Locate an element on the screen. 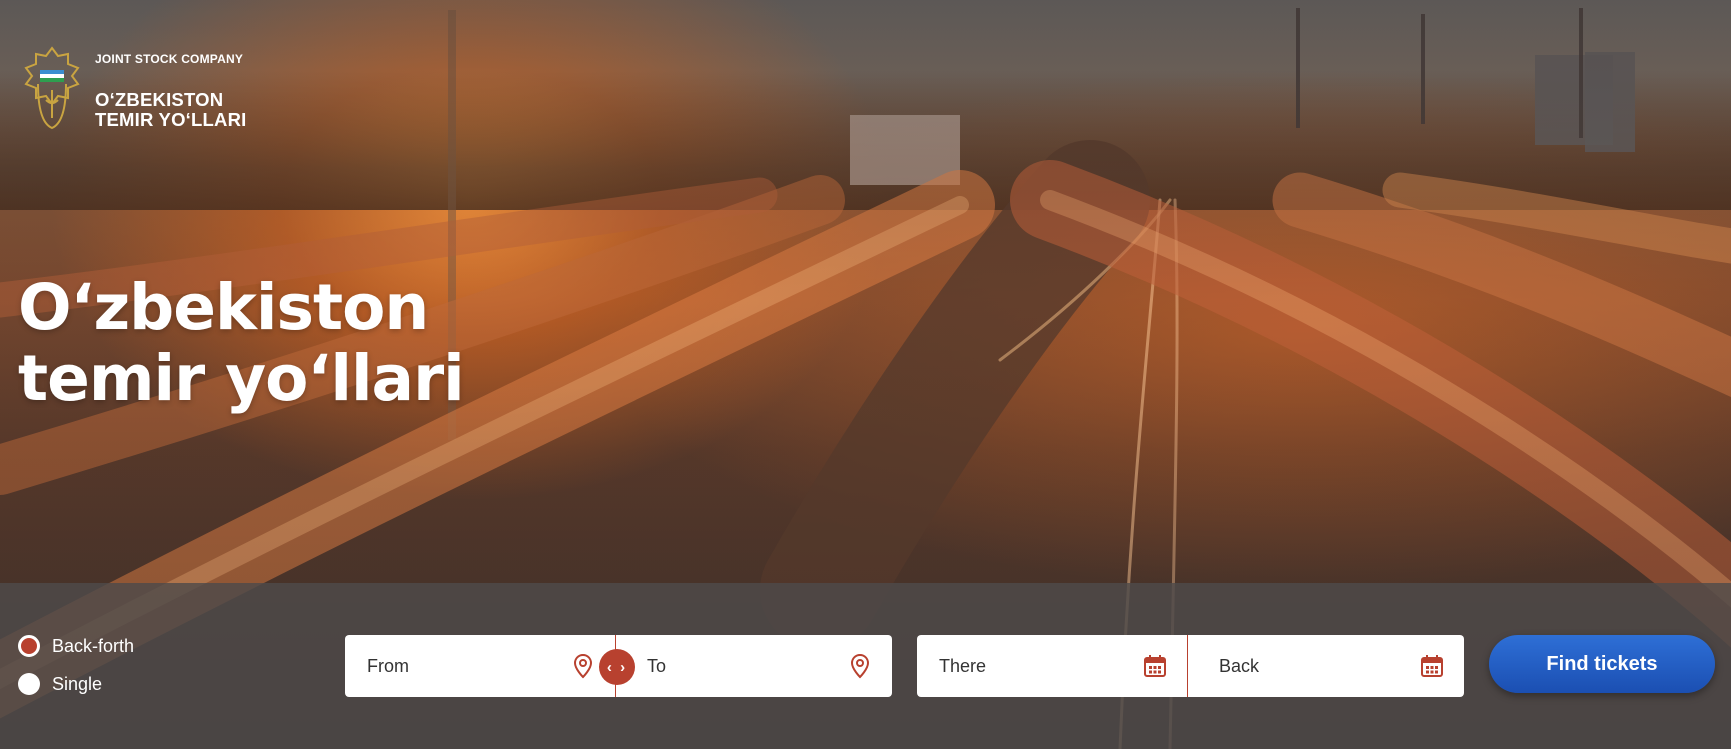  radio-unchecked-icon is located at coordinates (29, 684).